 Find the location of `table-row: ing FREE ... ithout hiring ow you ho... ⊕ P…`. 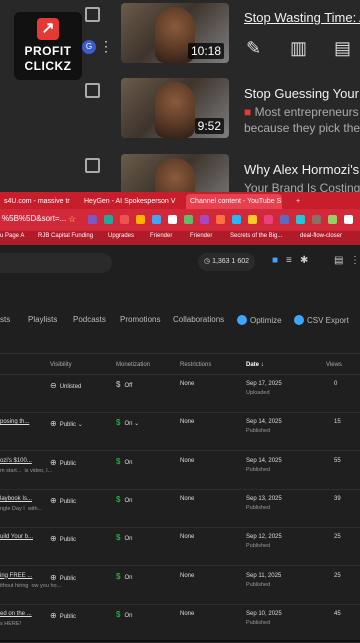

table-row: ing FREE ... ithout hiring ow you ho... ⊕ P… is located at coordinates (180, 586).